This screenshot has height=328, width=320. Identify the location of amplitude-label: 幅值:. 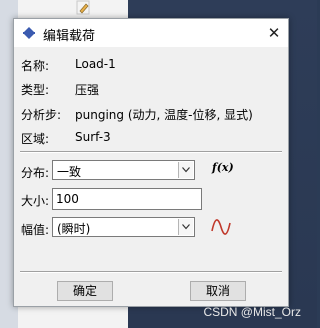
(35, 230).